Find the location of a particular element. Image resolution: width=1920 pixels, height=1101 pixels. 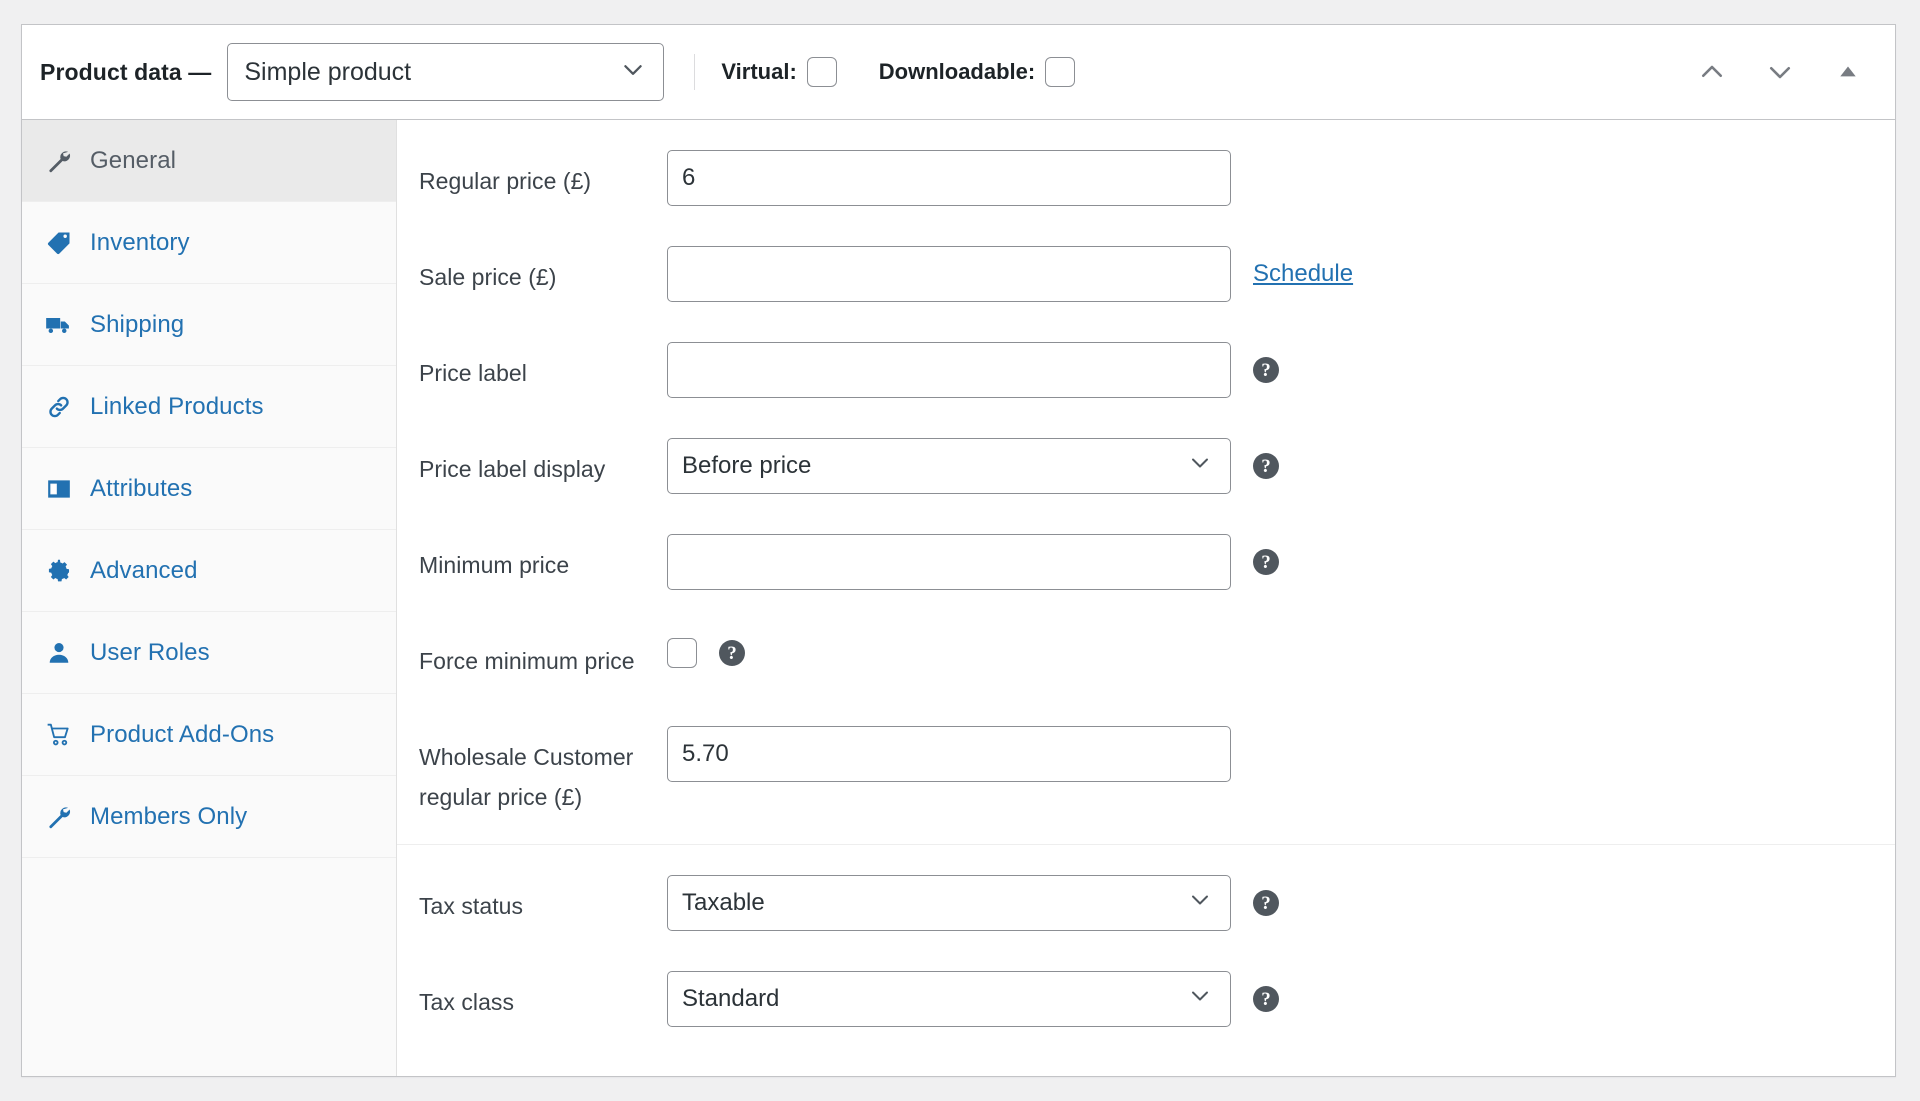

virtual-toggle: Virtual: is located at coordinates (779, 72).